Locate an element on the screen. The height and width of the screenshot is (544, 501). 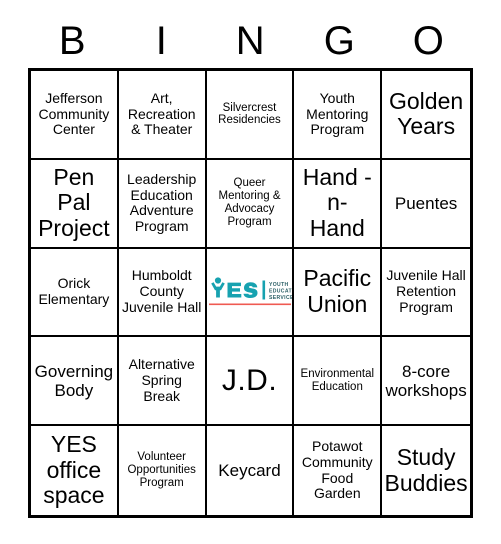
bingo-cell: Leadership Education Adventure Program is located at coordinates (162, 204).